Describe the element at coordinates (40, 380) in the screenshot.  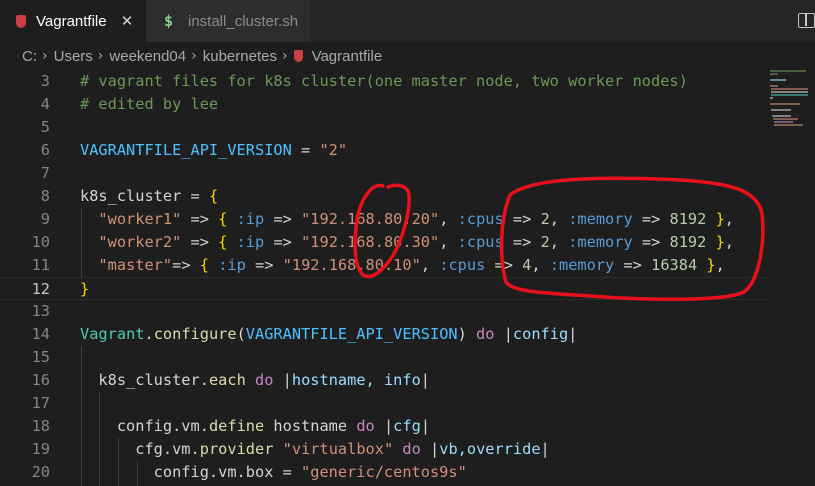
I see `line-number: 16` at that location.